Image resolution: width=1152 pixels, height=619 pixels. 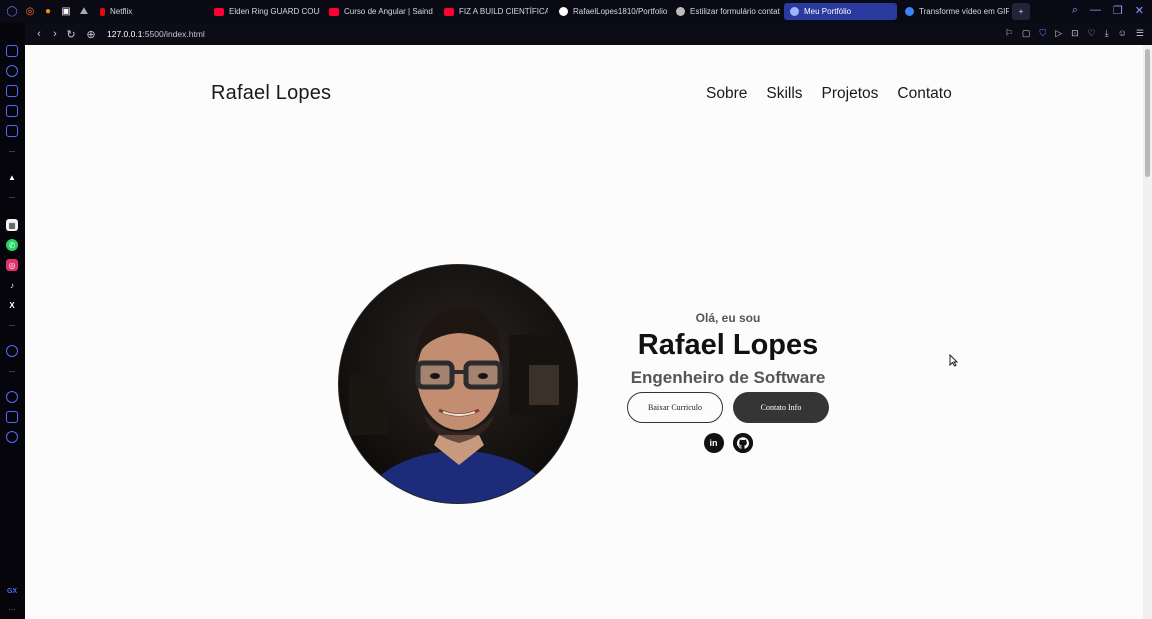 What do you see at coordinates (850, 94) in the screenshot?
I see `nav-link-projetos: Projetos` at bounding box center [850, 94].